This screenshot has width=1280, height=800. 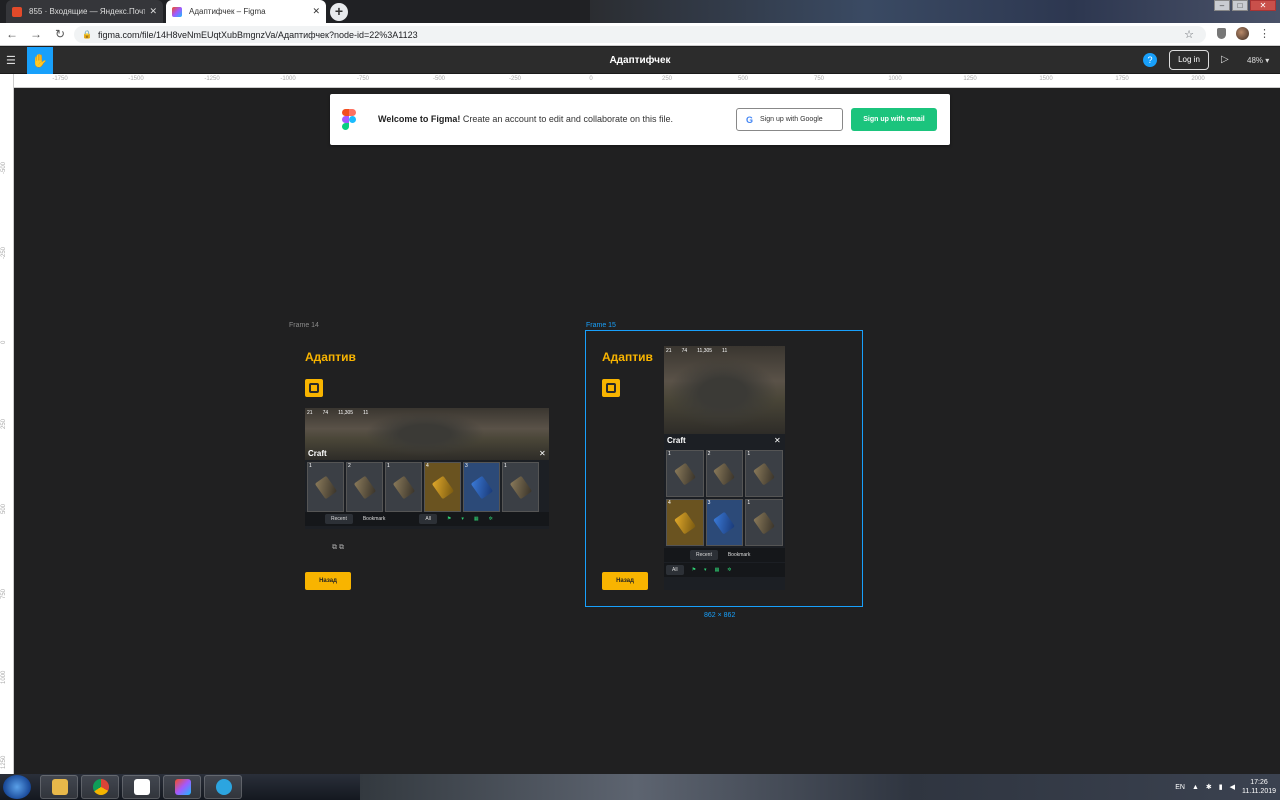 What do you see at coordinates (1209, 787) in the screenshot?
I see `bluetooth-icon: ✱` at bounding box center [1209, 787].